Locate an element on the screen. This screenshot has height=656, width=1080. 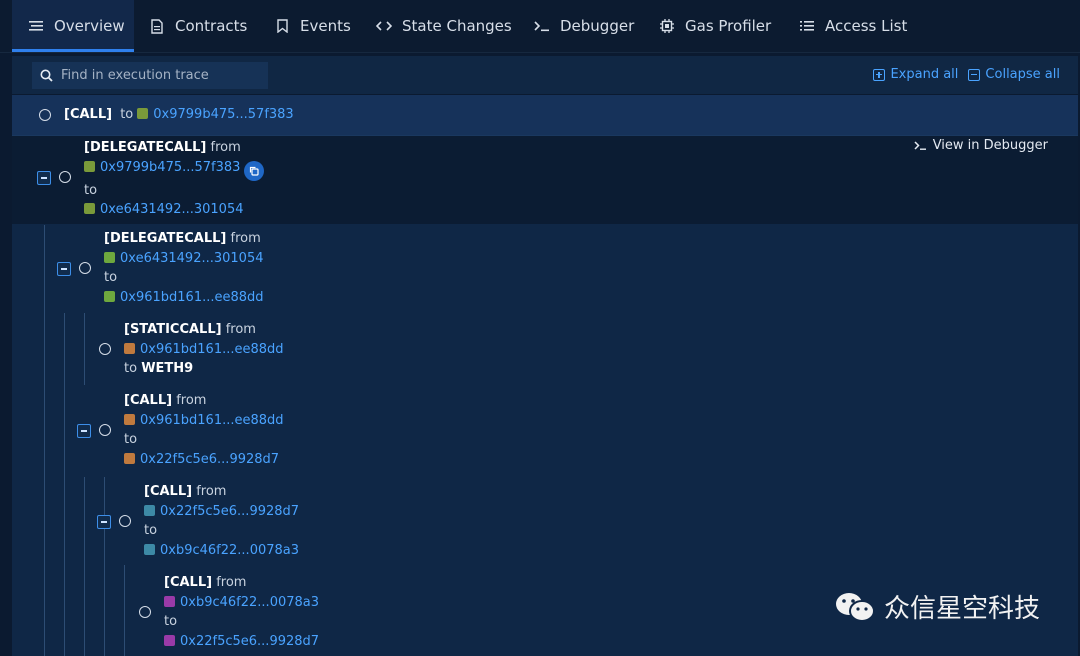
watermark: 众信星空科技 is located at coordinates (937, 606).